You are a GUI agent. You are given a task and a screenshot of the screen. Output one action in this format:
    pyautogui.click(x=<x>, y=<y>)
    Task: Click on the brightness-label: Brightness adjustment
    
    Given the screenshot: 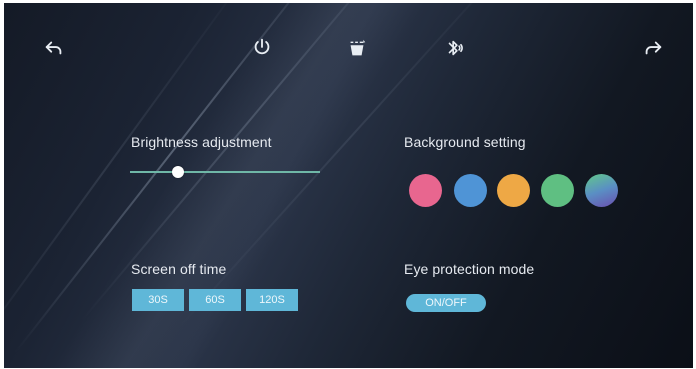 What is the action you would take?
    pyautogui.click(x=201, y=142)
    